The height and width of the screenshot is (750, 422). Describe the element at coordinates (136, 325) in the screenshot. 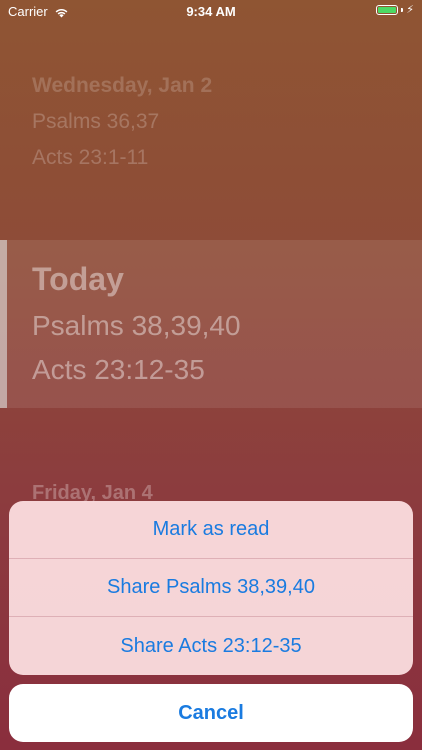

I see `reading-item: Psalms 38,39,40` at that location.